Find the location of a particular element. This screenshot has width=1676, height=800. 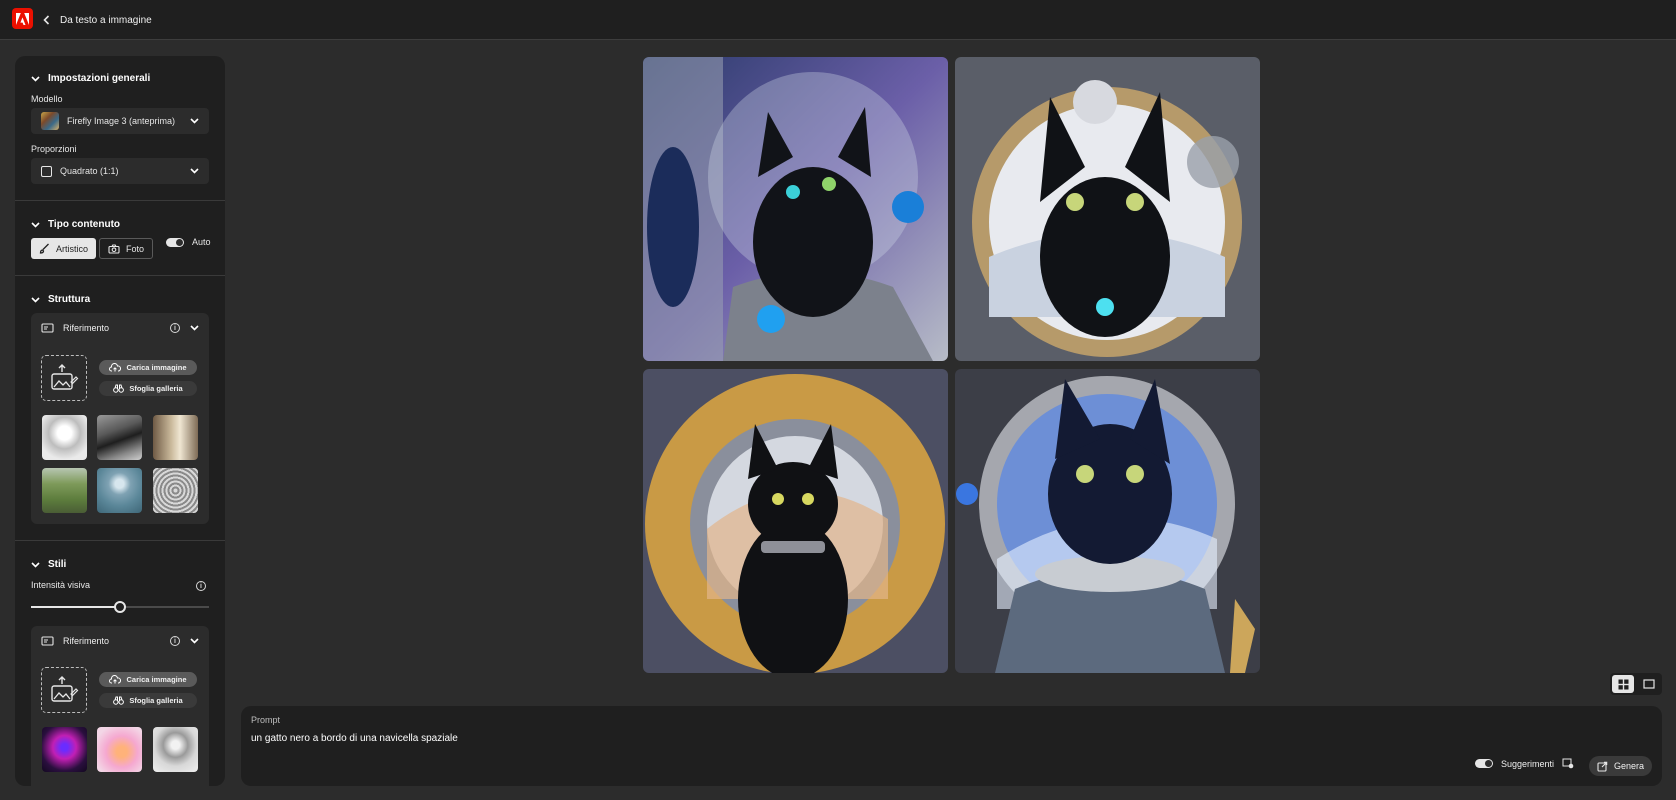

structure-reference-label: Riferimento is located at coordinates (86, 328).